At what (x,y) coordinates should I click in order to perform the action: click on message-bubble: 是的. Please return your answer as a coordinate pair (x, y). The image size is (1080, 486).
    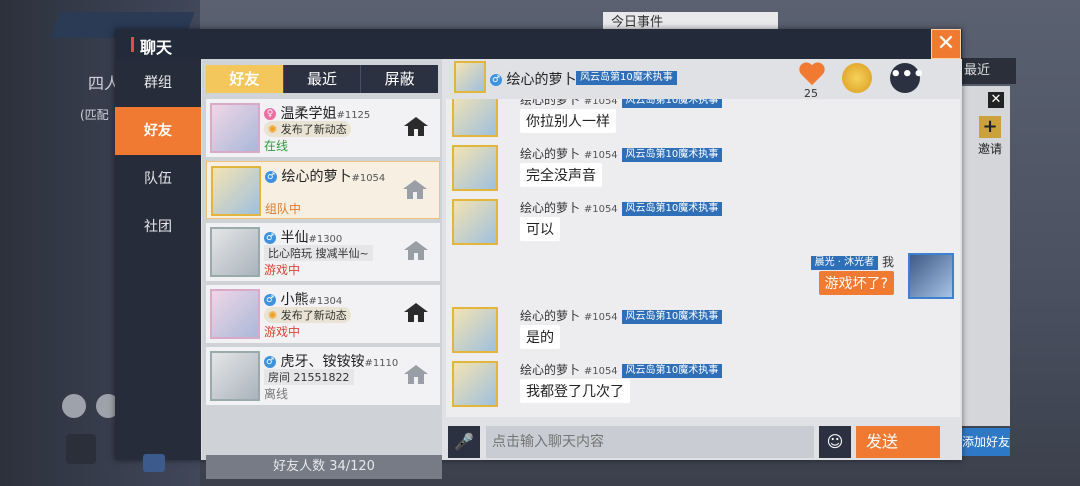
    Looking at the image, I should click on (540, 337).